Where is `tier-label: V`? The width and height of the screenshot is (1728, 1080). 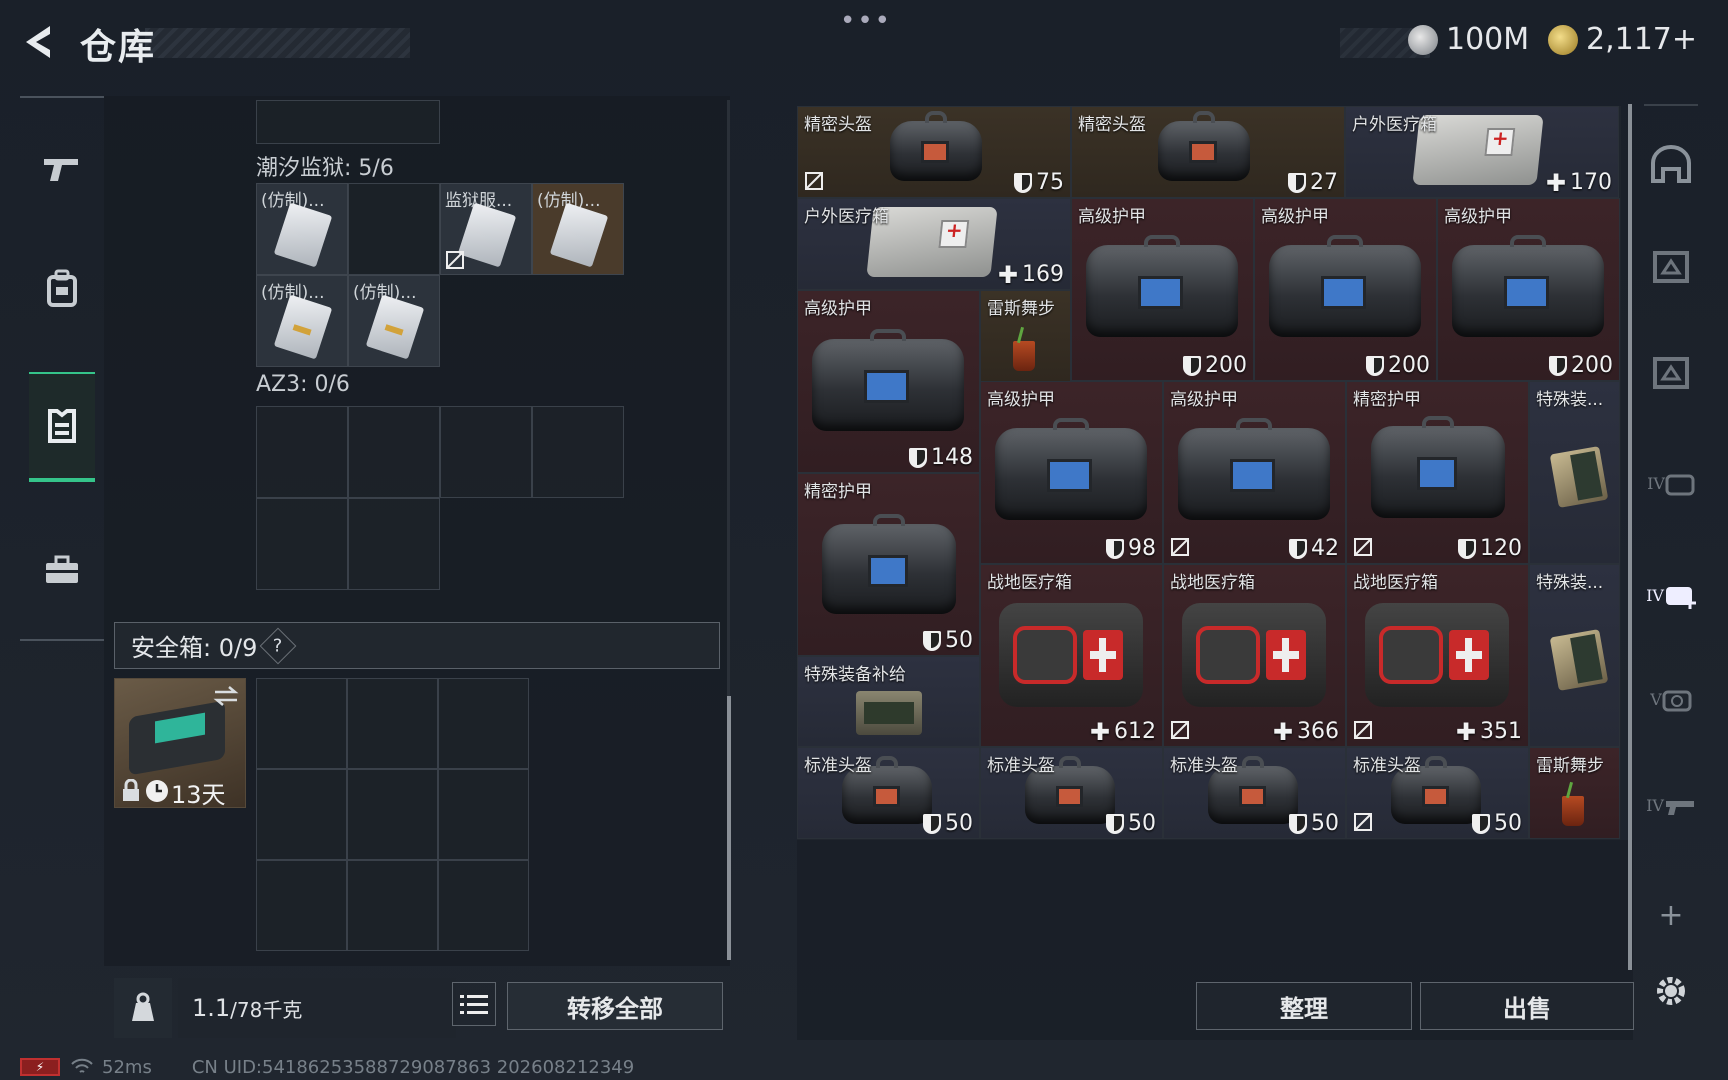
tier-label: V is located at coordinates (1656, 699).